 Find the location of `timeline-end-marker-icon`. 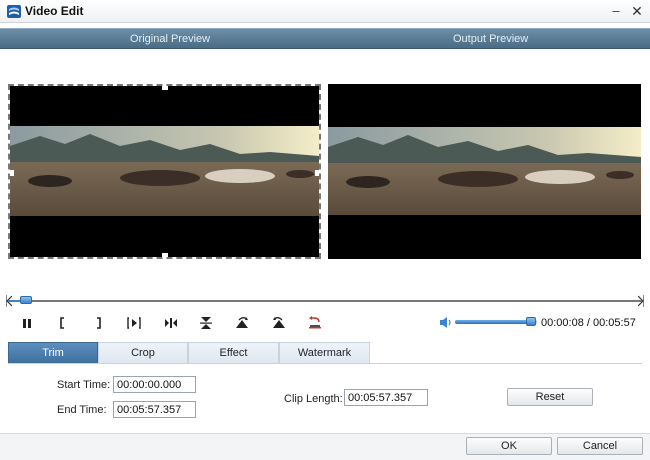

timeline-end-marker-icon is located at coordinates (641, 301).